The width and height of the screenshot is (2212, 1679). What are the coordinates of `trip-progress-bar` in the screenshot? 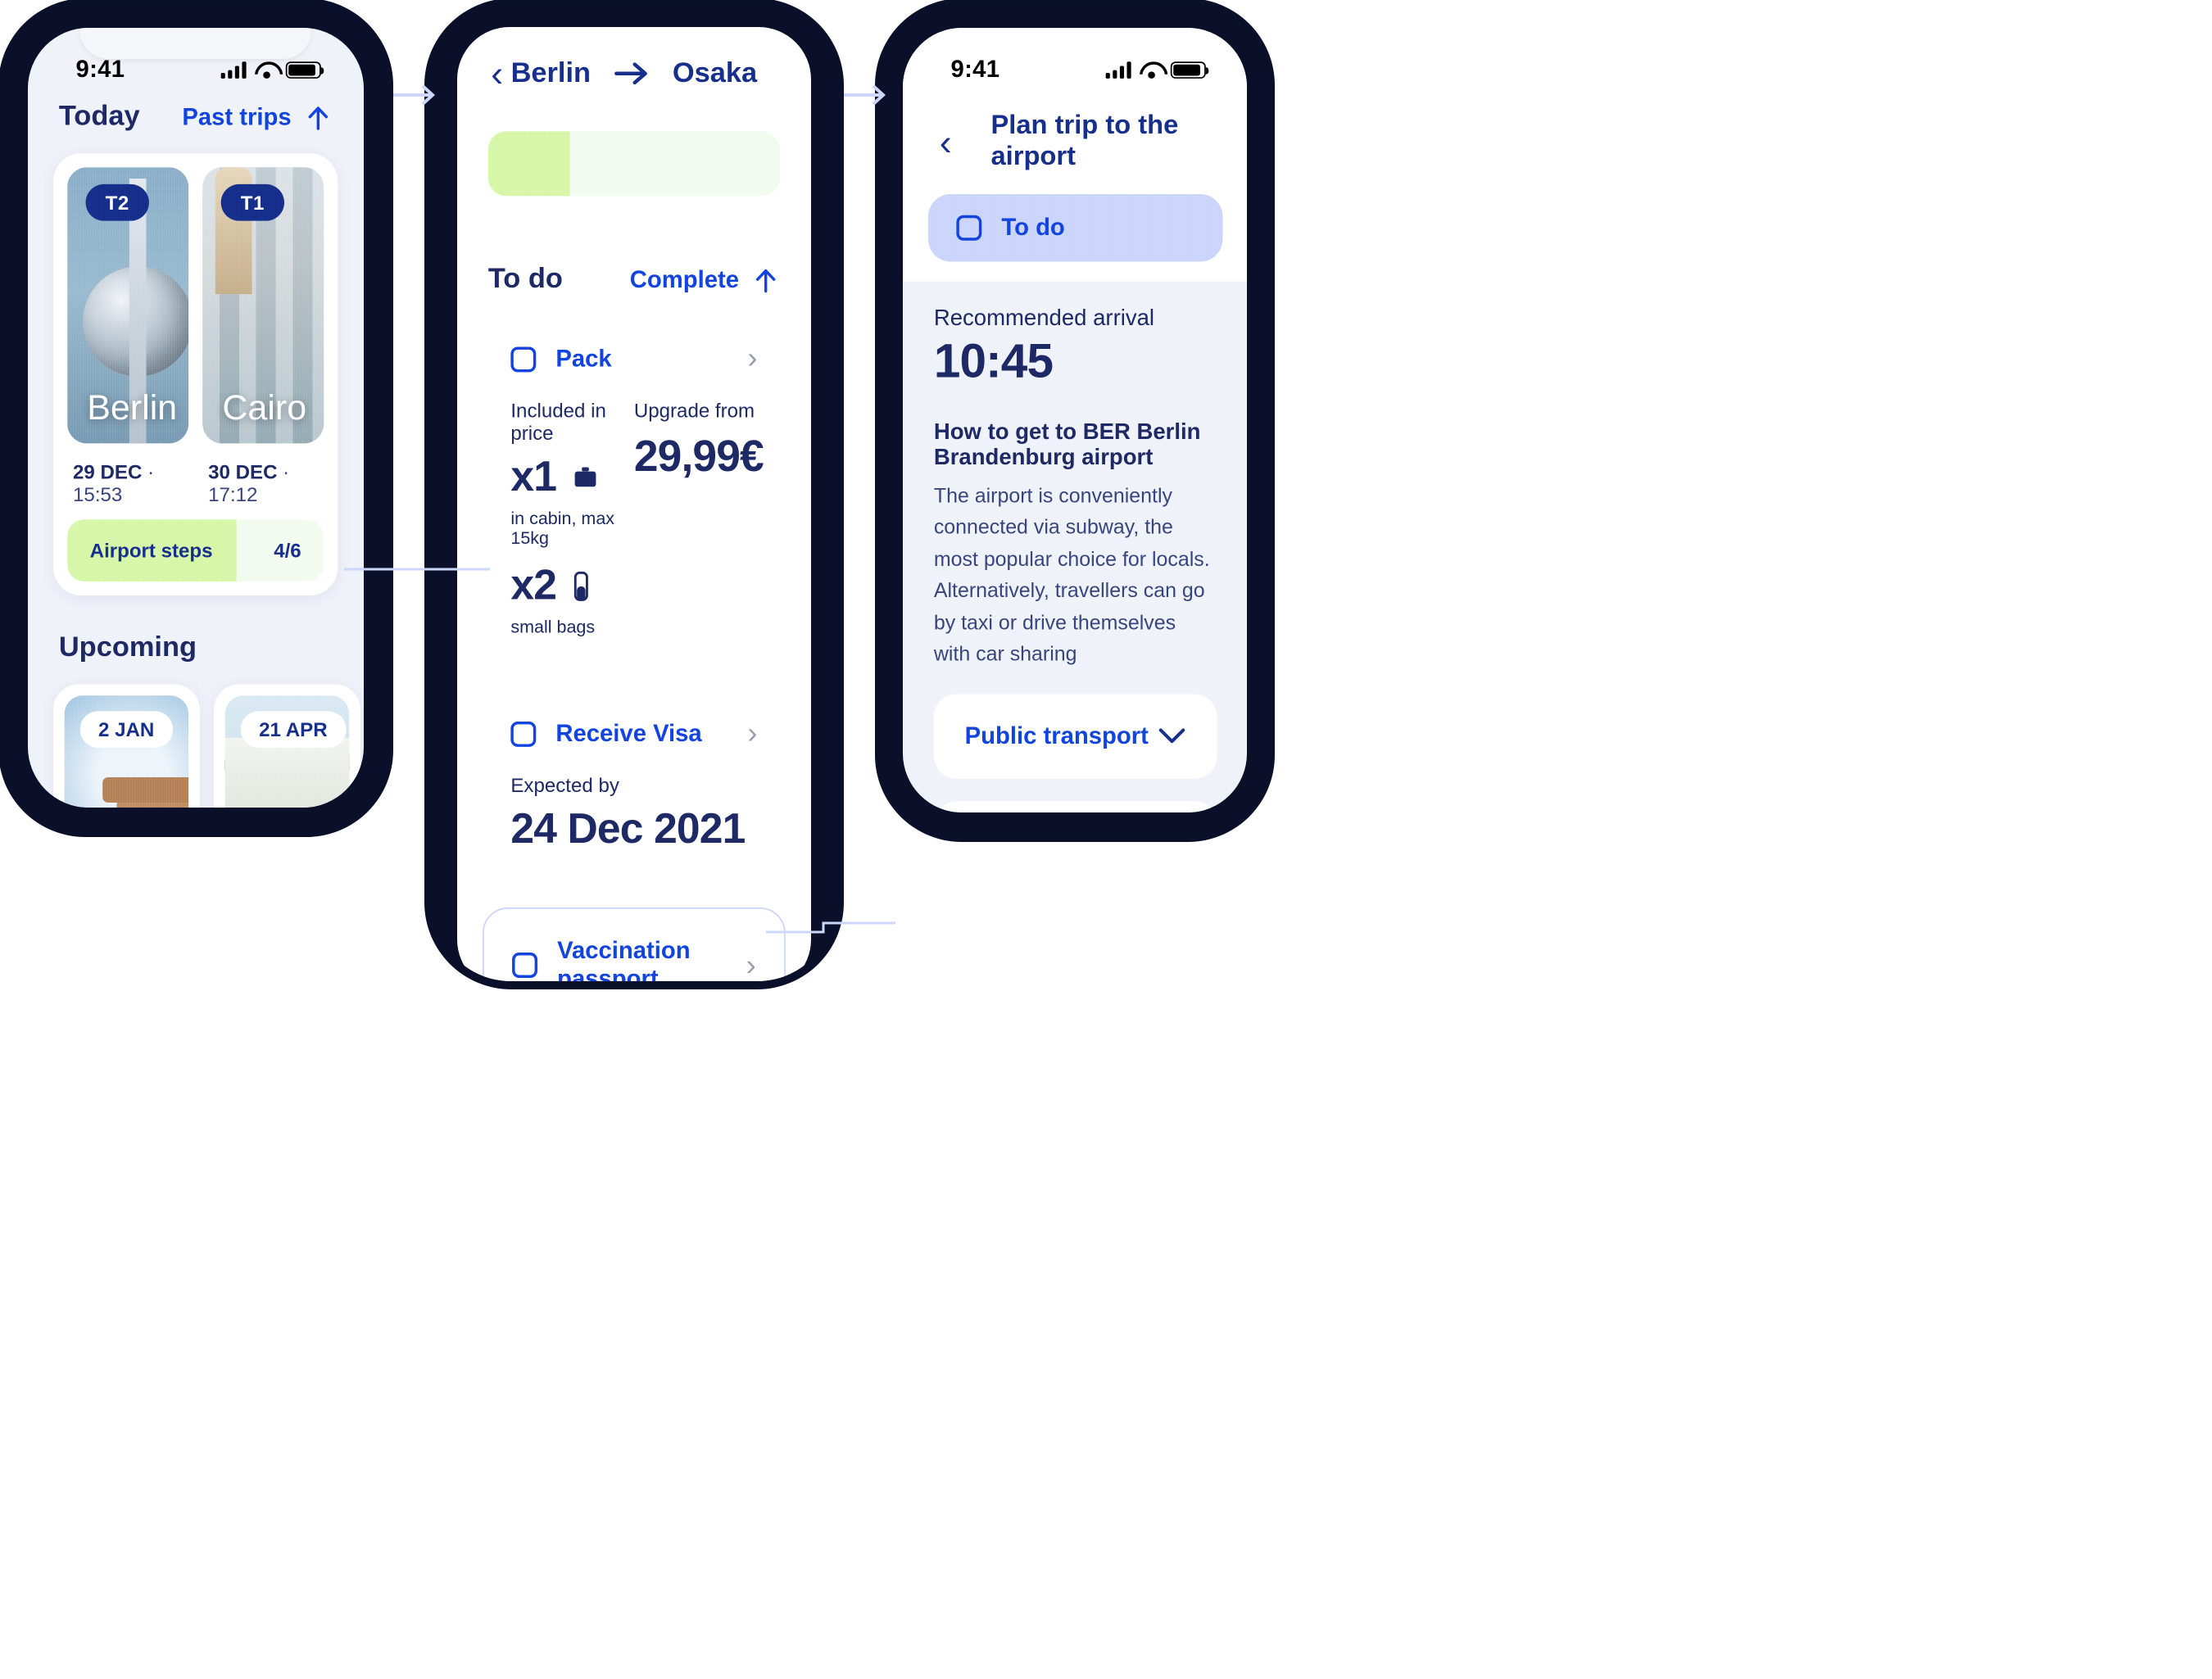 It's located at (633, 164).